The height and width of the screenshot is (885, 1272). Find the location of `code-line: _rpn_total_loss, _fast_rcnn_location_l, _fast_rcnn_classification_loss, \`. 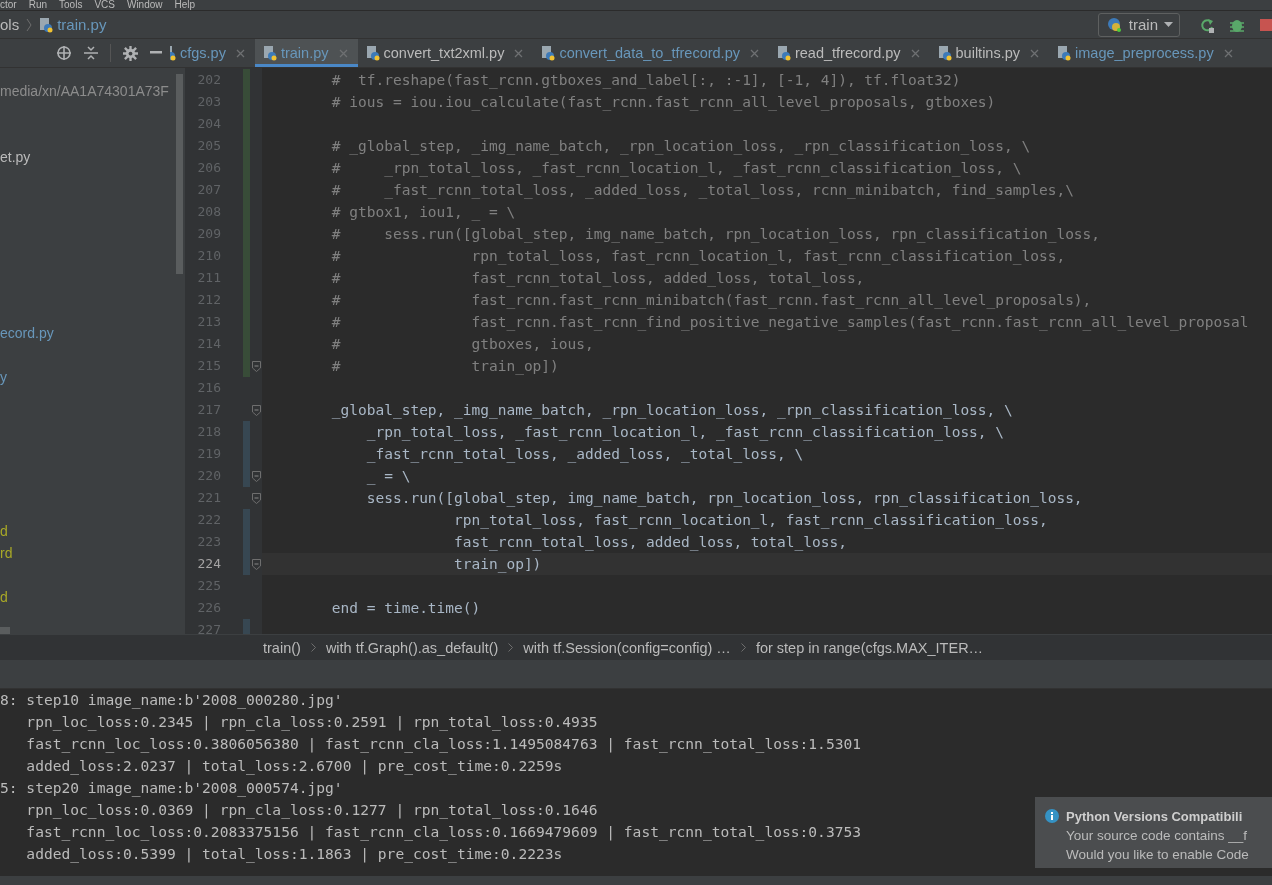

code-line: _rpn_total_loss, _fast_rcnn_location_l, _fast_rcnn_classification_loss, \ is located at coordinates (685, 433).